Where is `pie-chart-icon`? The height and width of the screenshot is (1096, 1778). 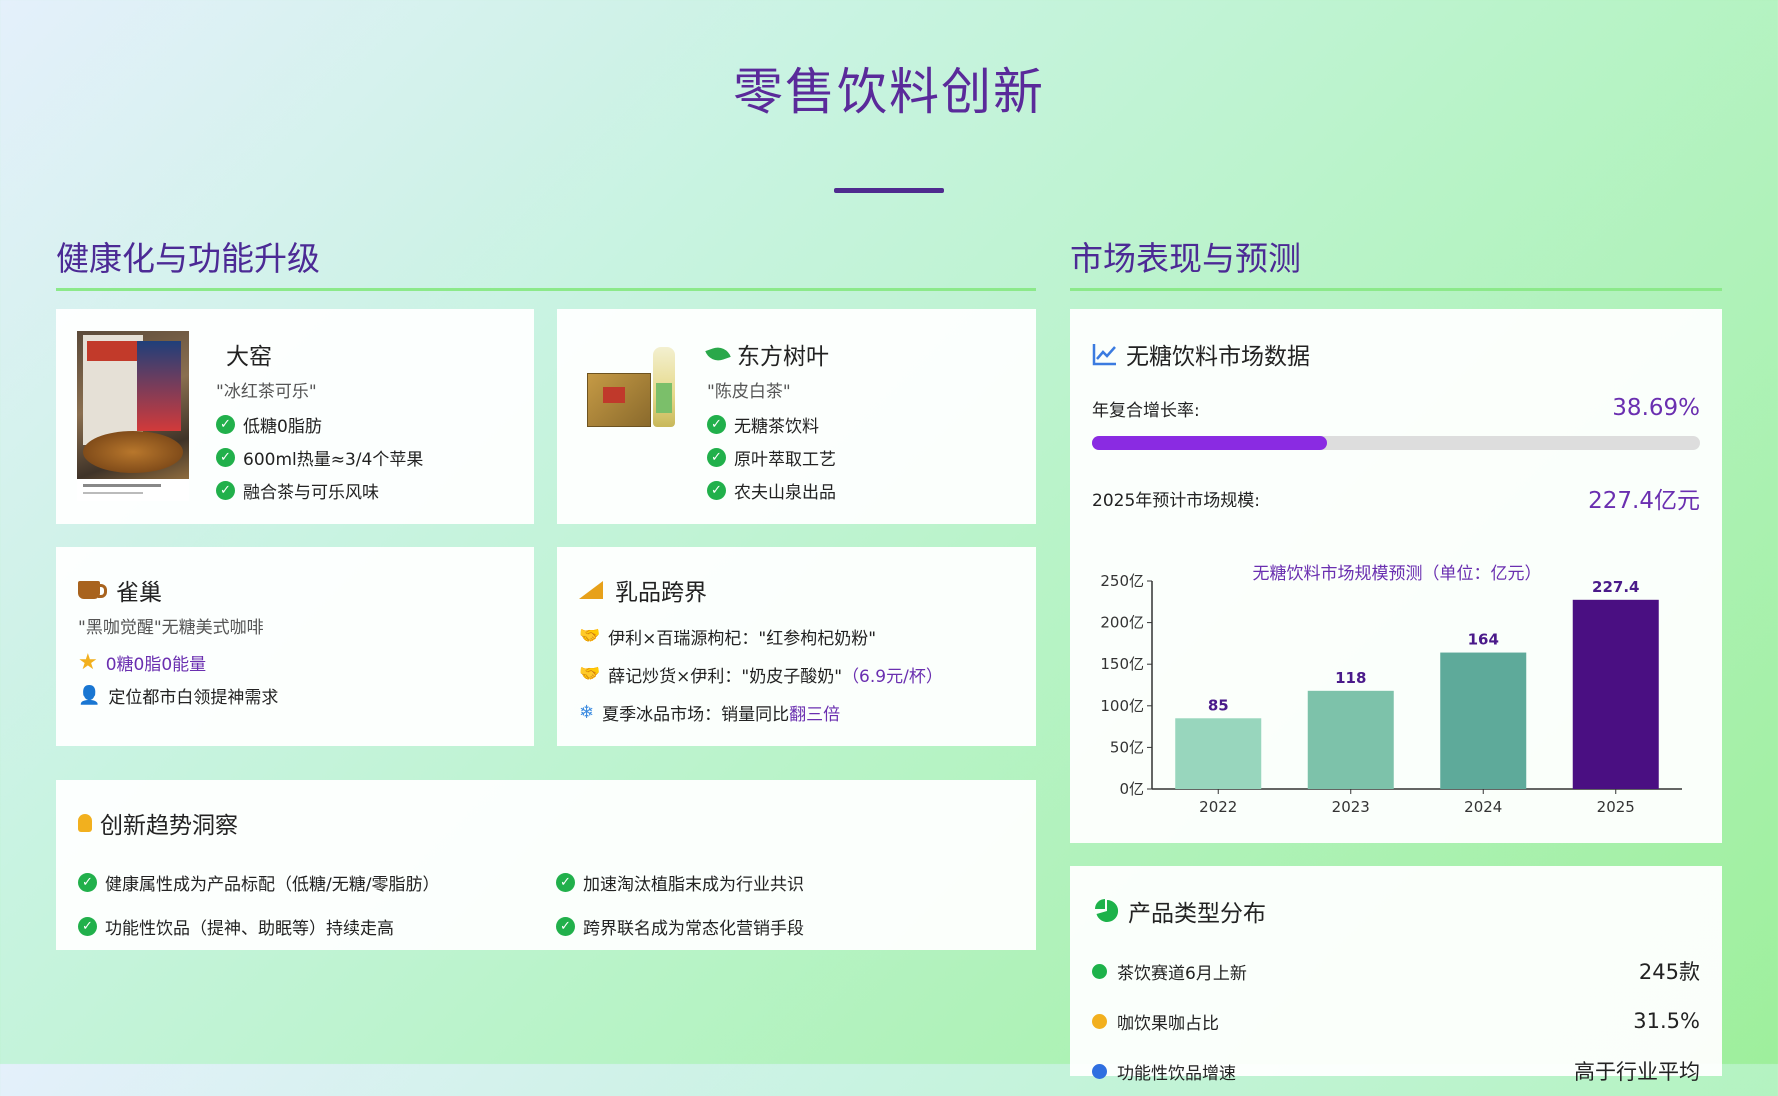 pie-chart-icon is located at coordinates (1107, 910).